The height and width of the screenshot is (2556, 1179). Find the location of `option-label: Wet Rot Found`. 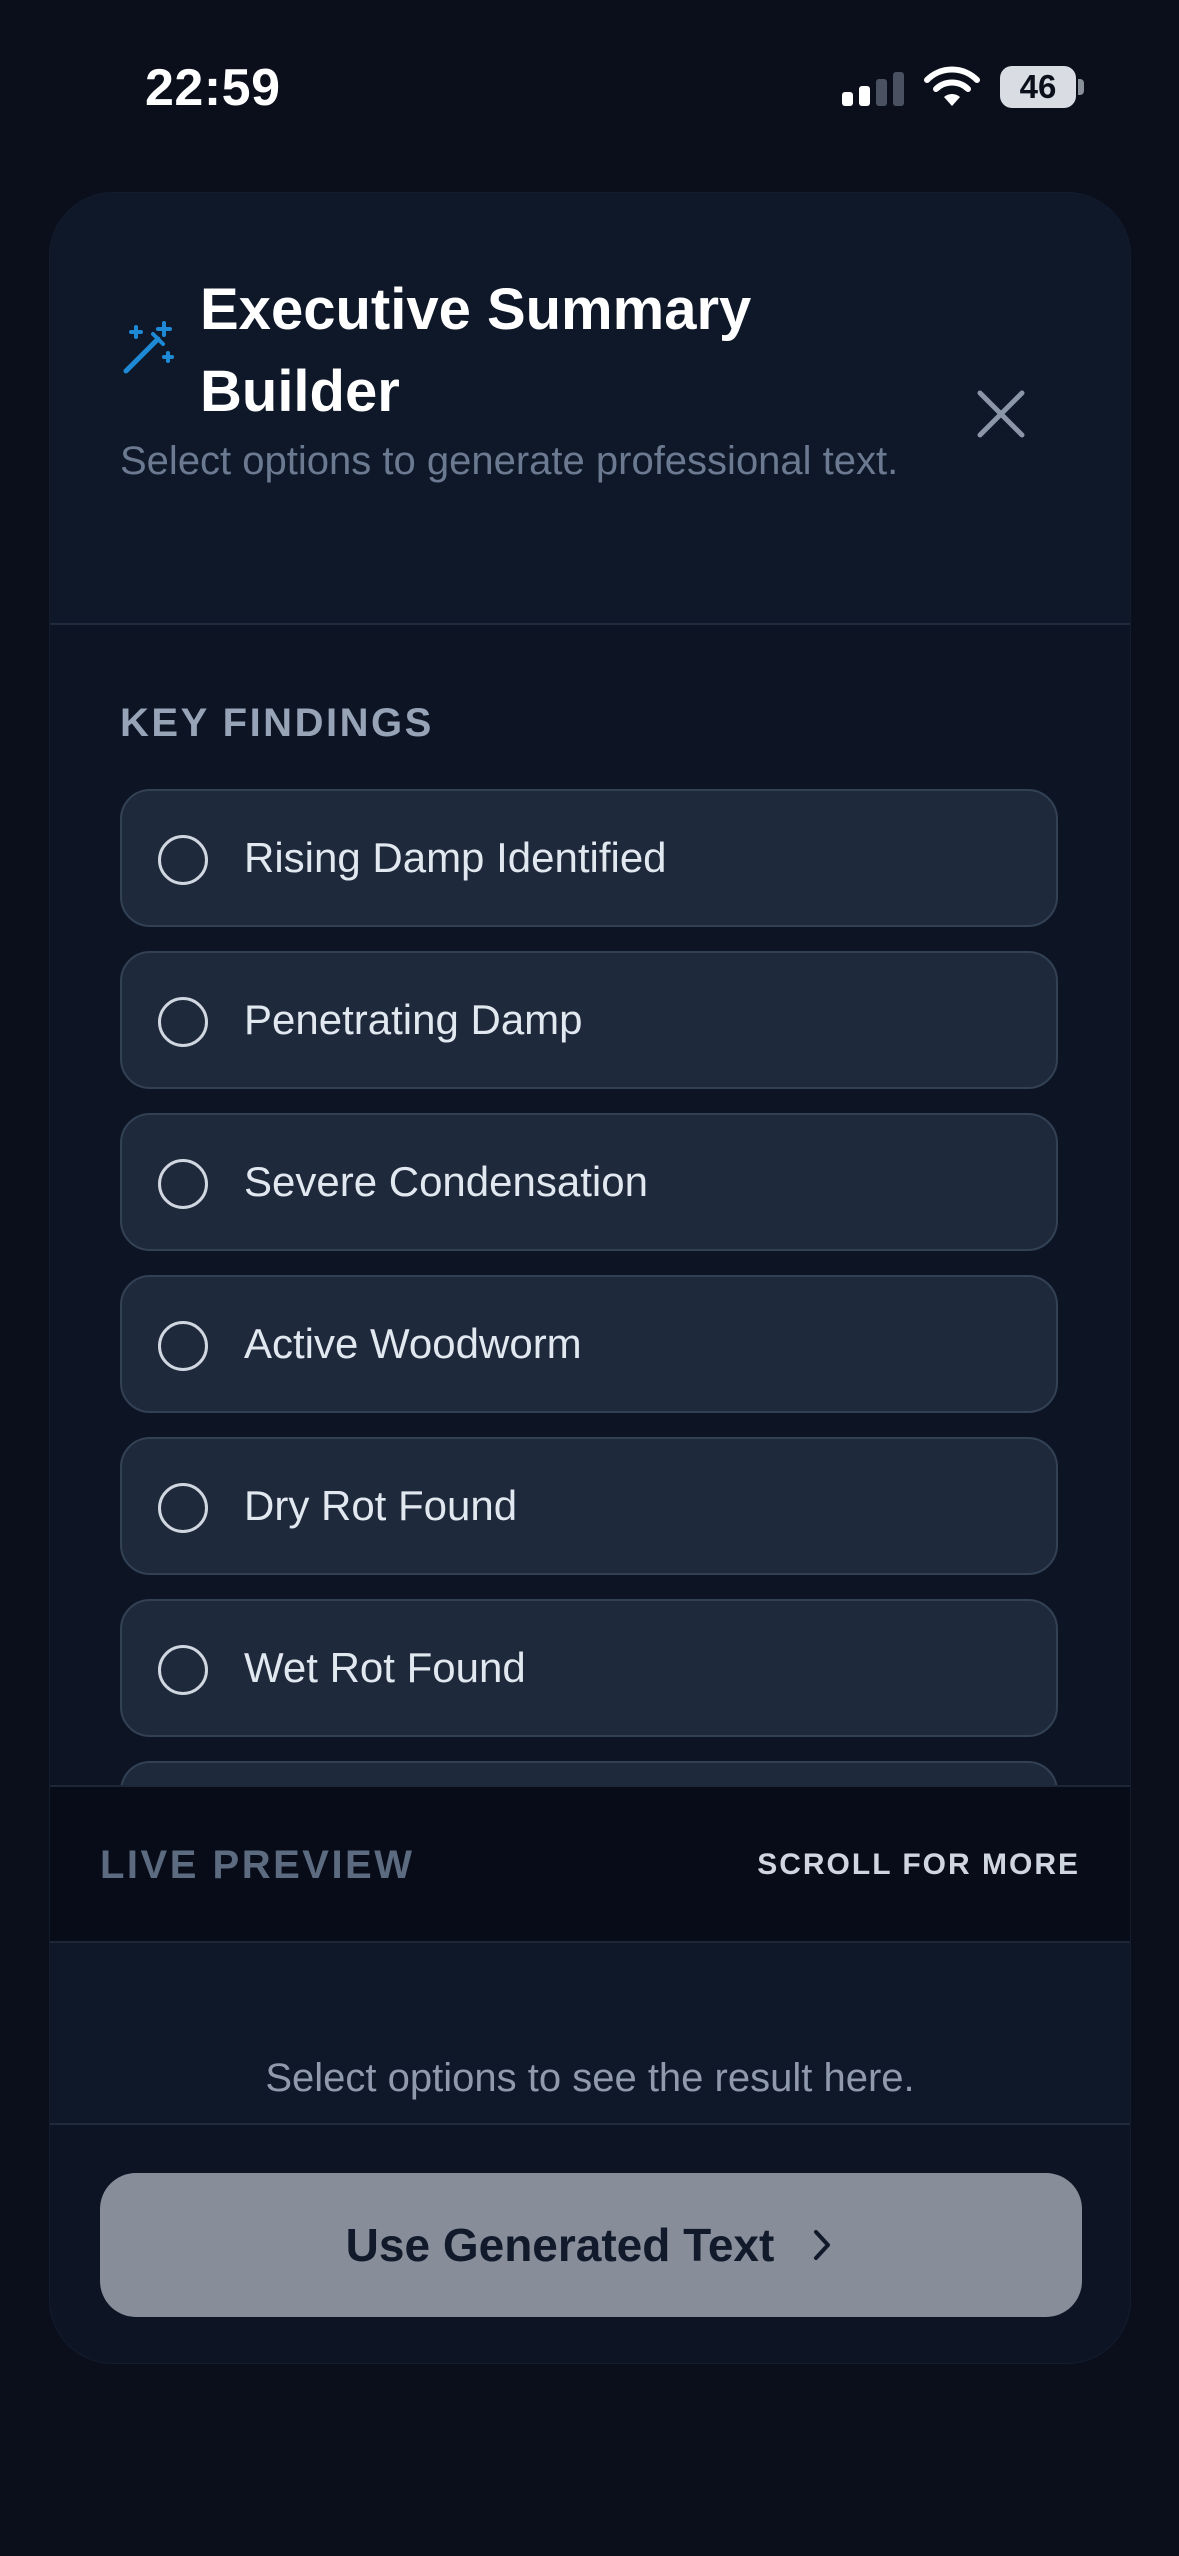

option-label: Wet Rot Found is located at coordinates (385, 1667).